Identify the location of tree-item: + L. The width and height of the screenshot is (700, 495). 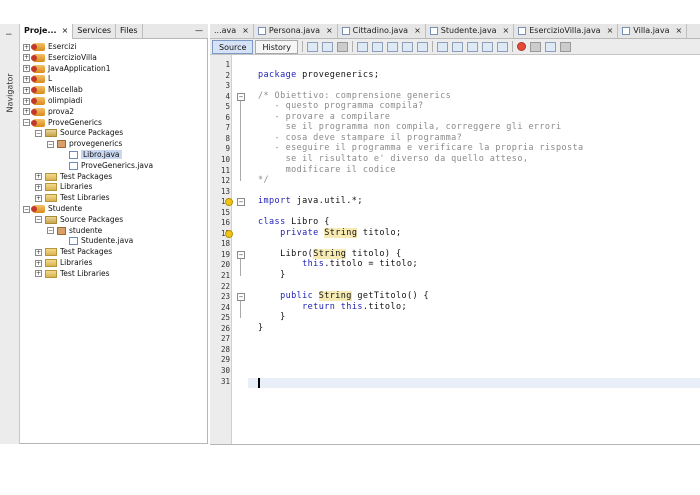
(37, 78).